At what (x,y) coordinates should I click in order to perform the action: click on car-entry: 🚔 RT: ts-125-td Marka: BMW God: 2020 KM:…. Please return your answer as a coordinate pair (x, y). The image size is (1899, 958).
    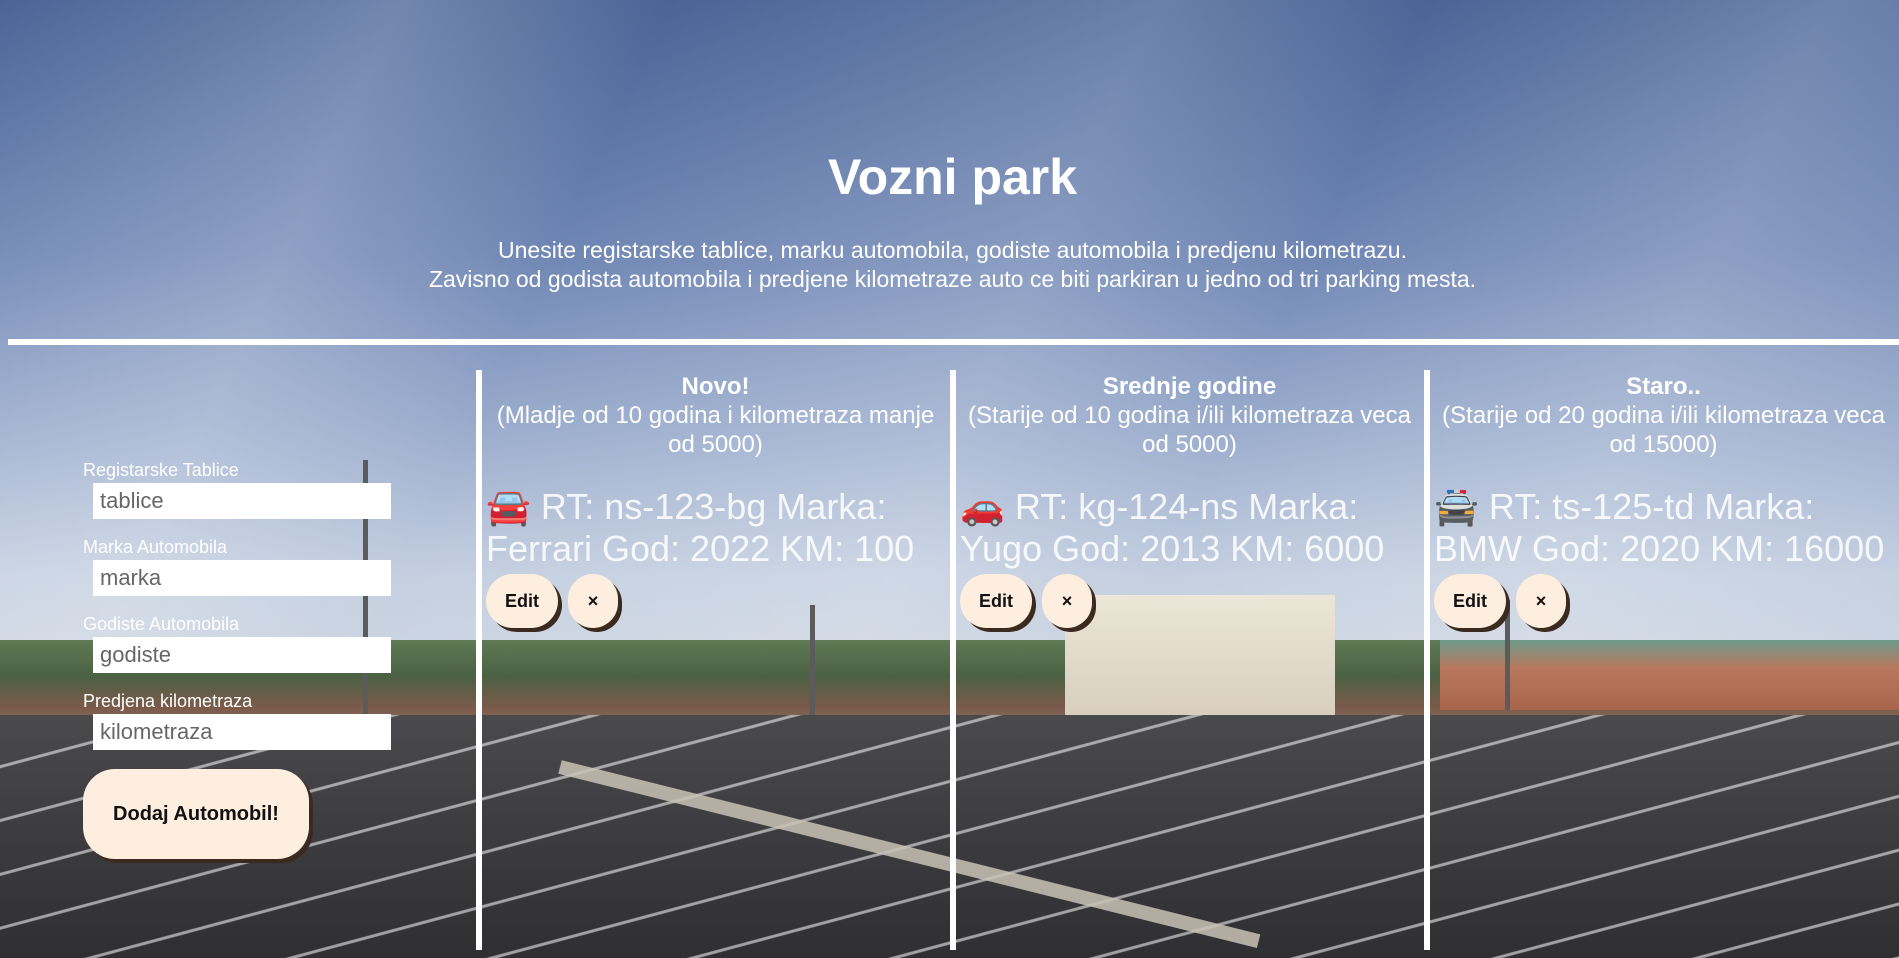
    Looking at the image, I should click on (1663, 528).